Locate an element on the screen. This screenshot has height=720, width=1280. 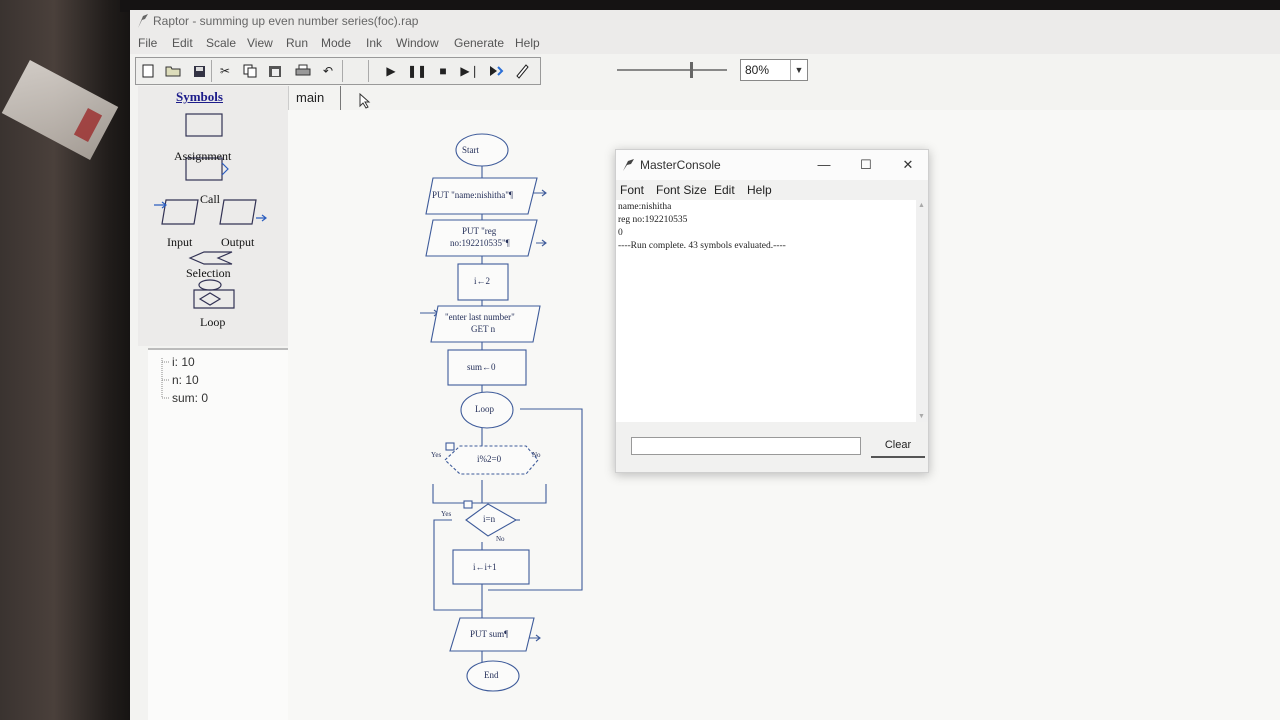
zoom-select: 80% ▼ is located at coordinates (774, 70).